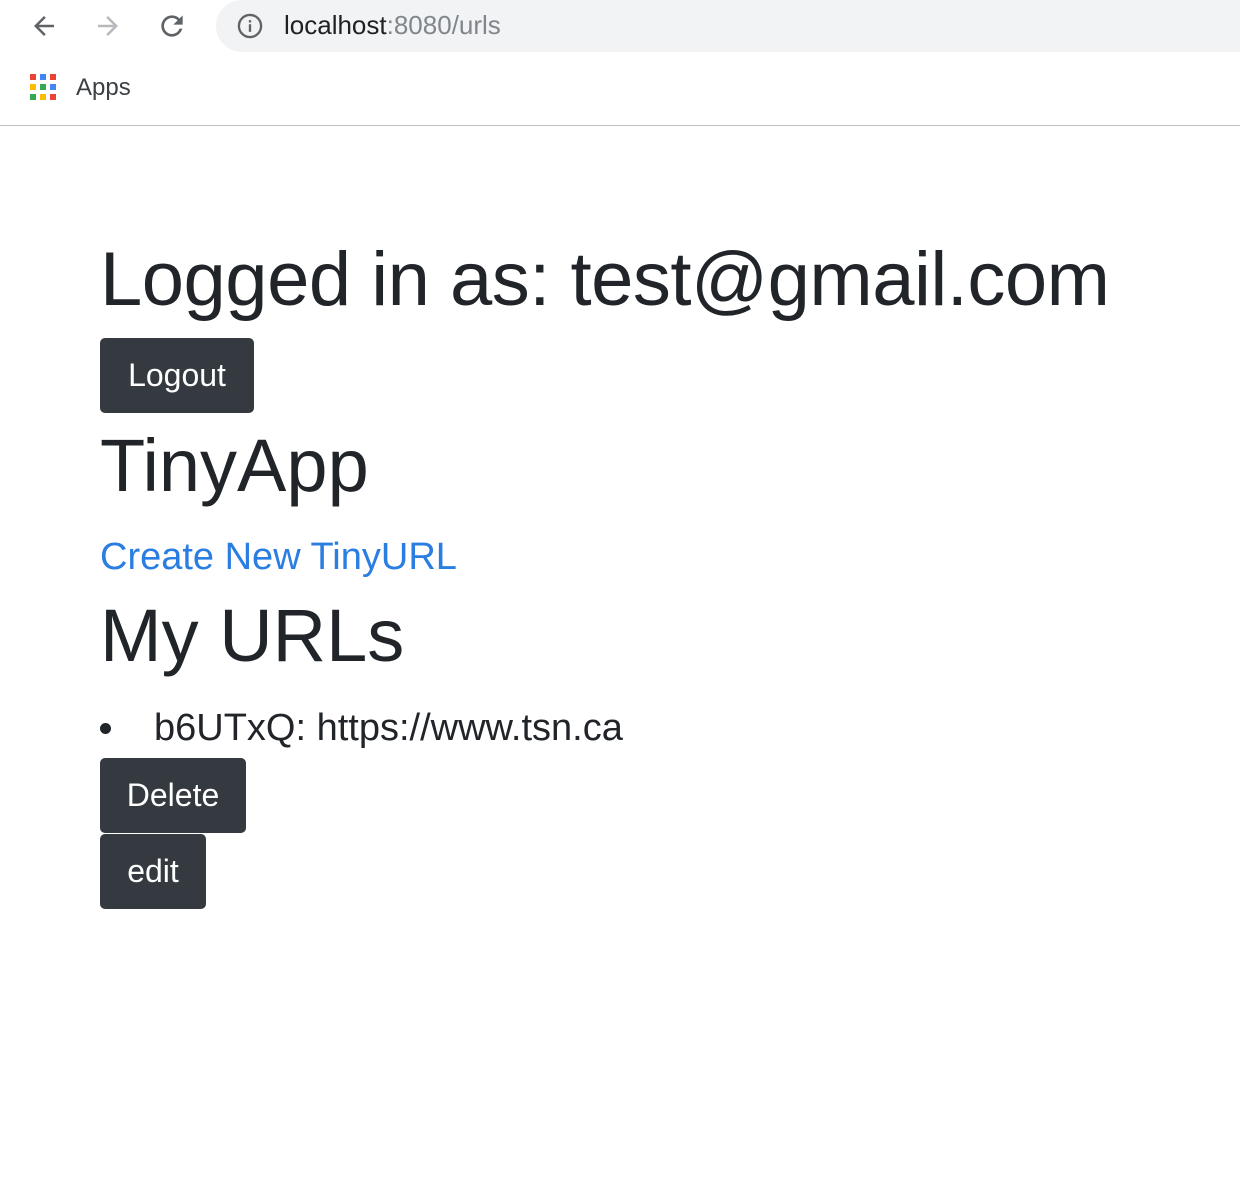 This screenshot has height=1186, width=1240. I want to click on edit-button: edit, so click(153, 871).